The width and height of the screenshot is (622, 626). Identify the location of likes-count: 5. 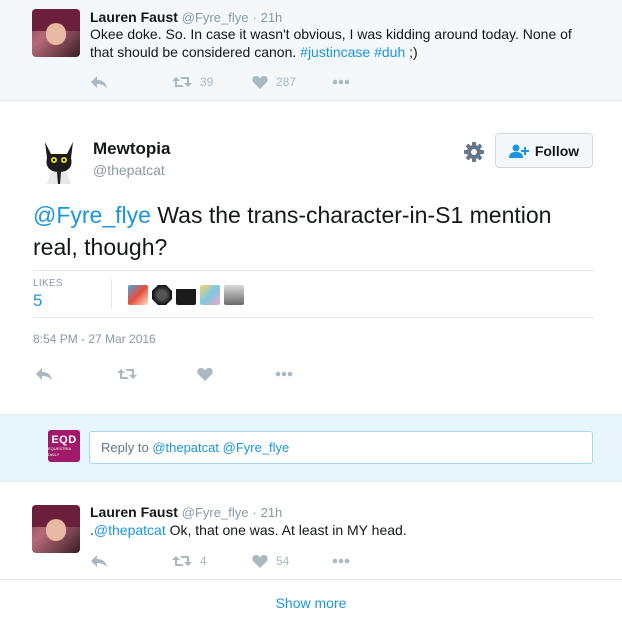
(37, 301).